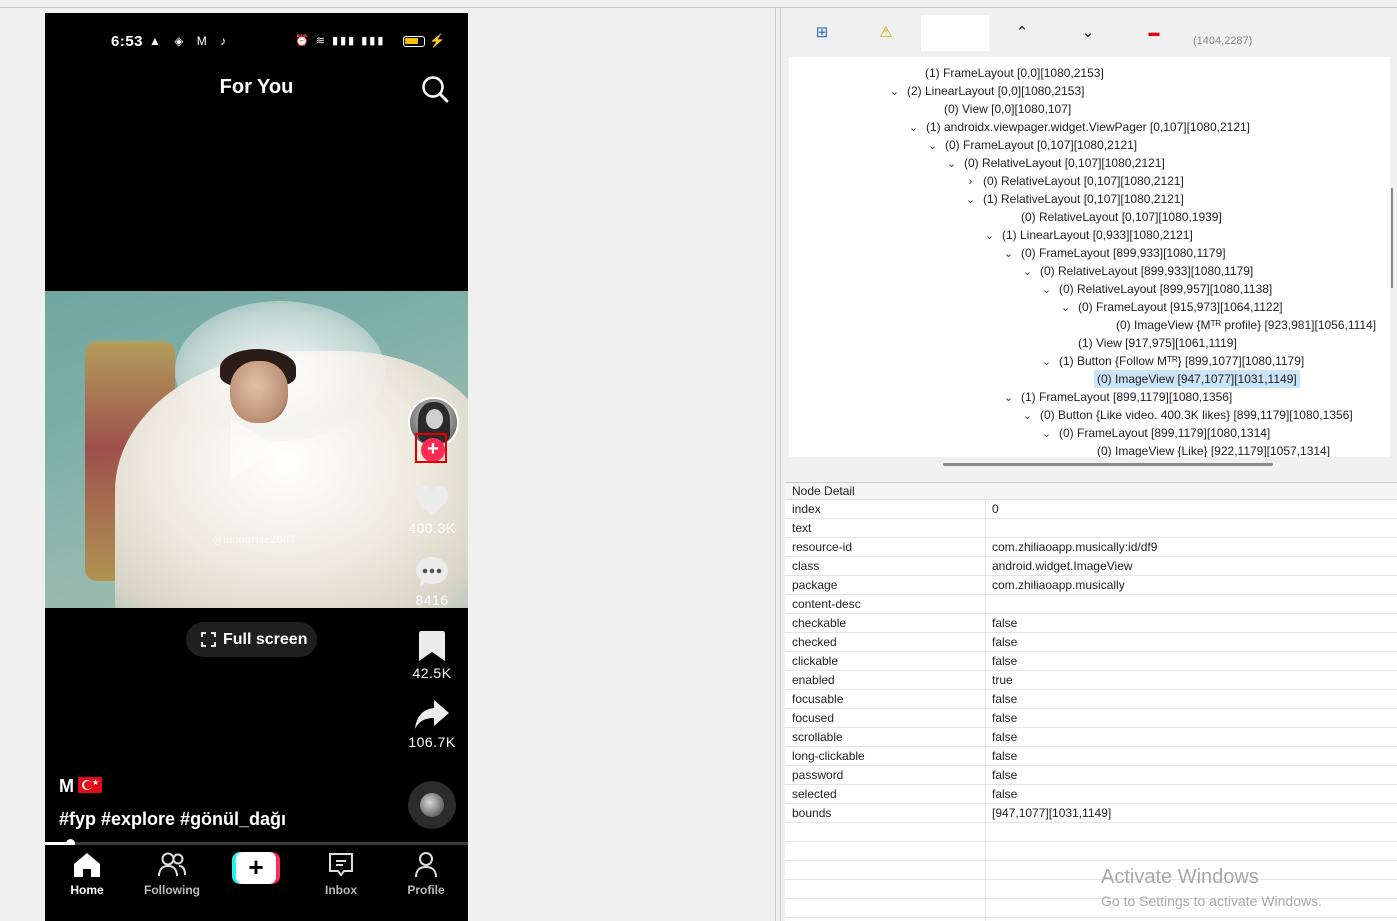  Describe the element at coordinates (998, 109) in the screenshot. I see `tree-node: (0) View [0,0][1080,107]` at that location.